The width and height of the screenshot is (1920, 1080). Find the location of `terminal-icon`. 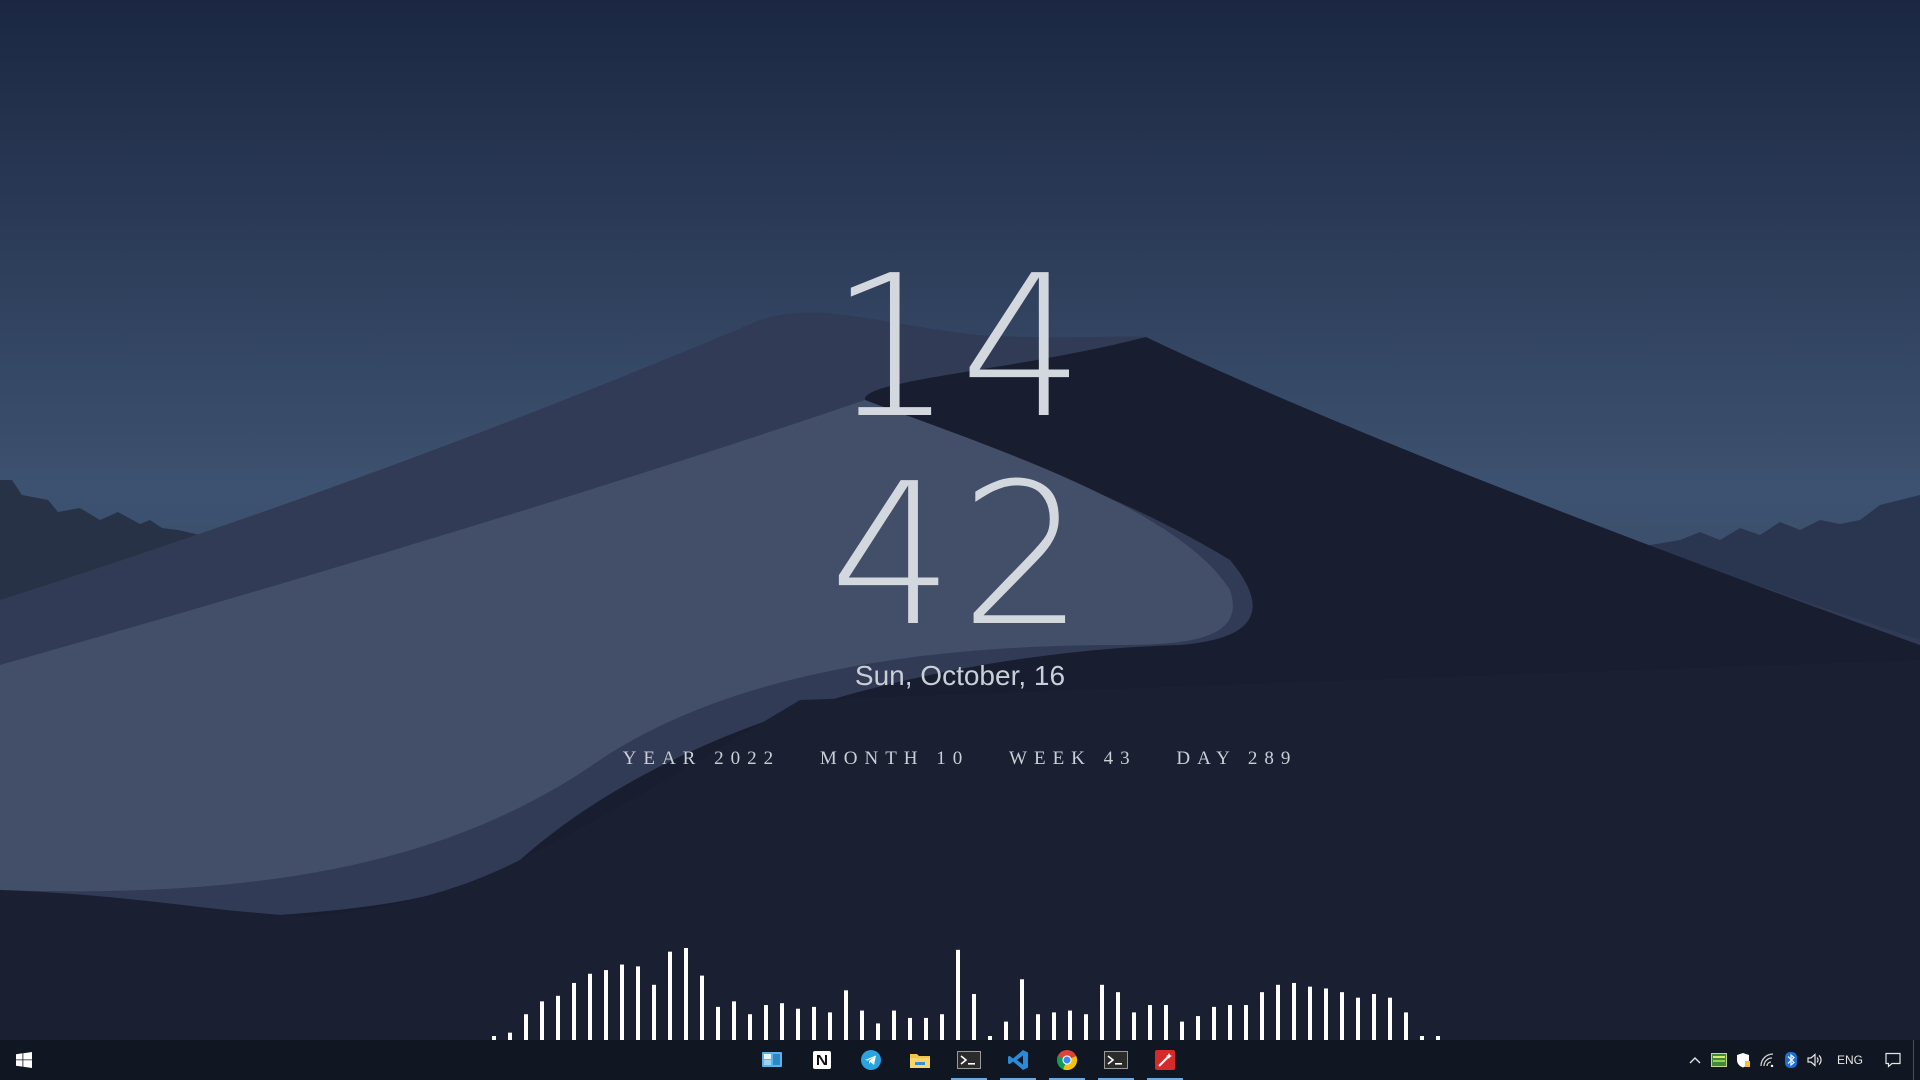

terminal-icon is located at coordinates (969, 1060).